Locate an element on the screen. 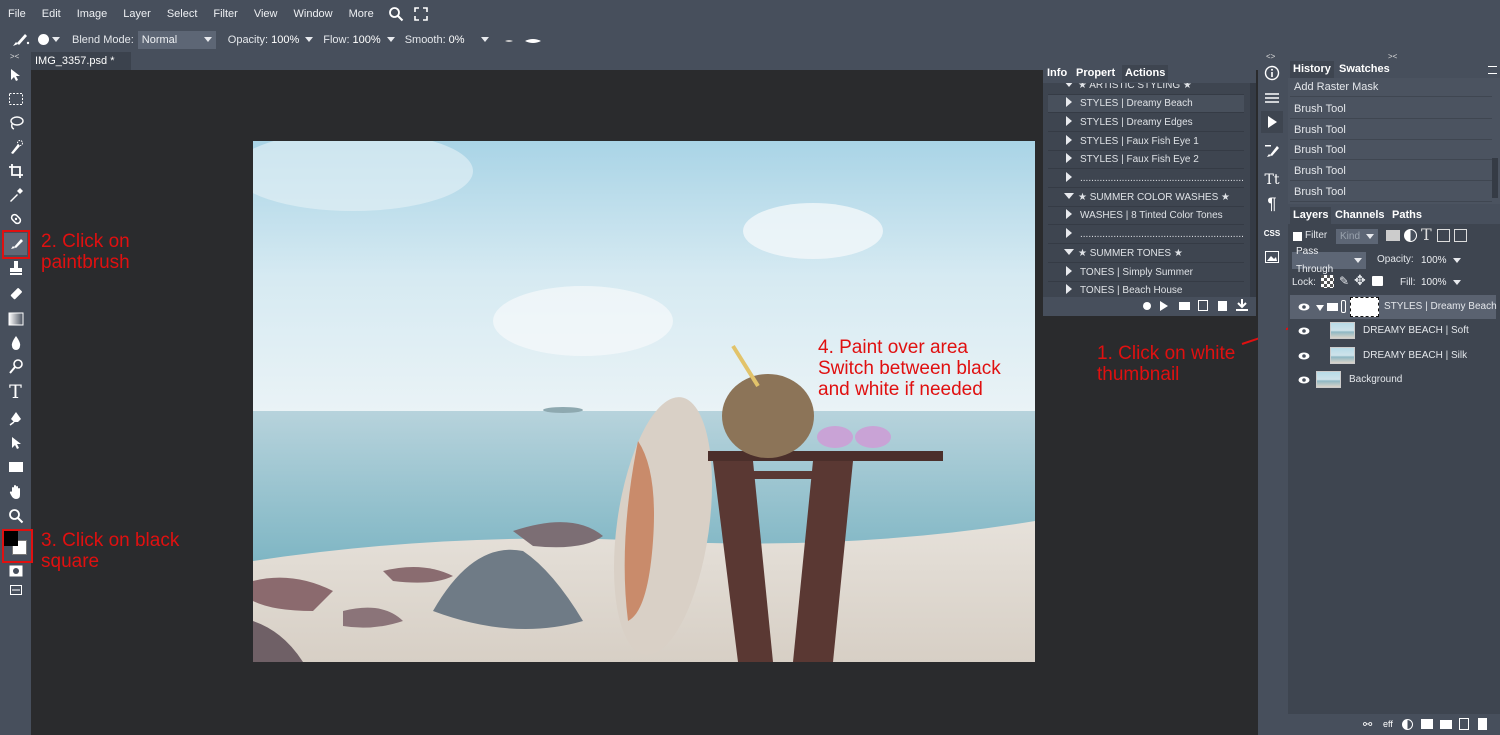 The image size is (1500, 735). pen-tool-icon is located at coordinates (15, 418).